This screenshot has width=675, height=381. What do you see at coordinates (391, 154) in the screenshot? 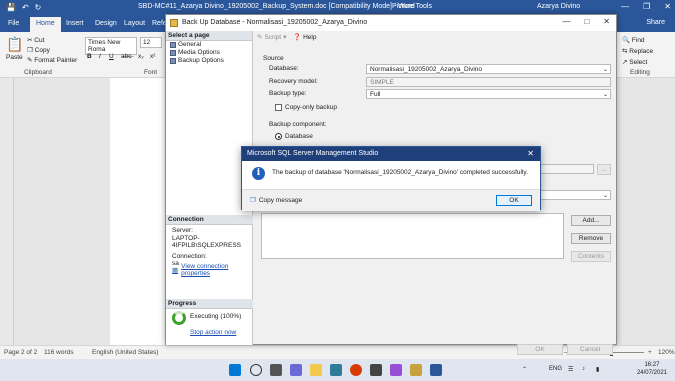
I see `message-dialog-title-bar: Microsoft SQL Server Management Studio ✕` at bounding box center [391, 154].